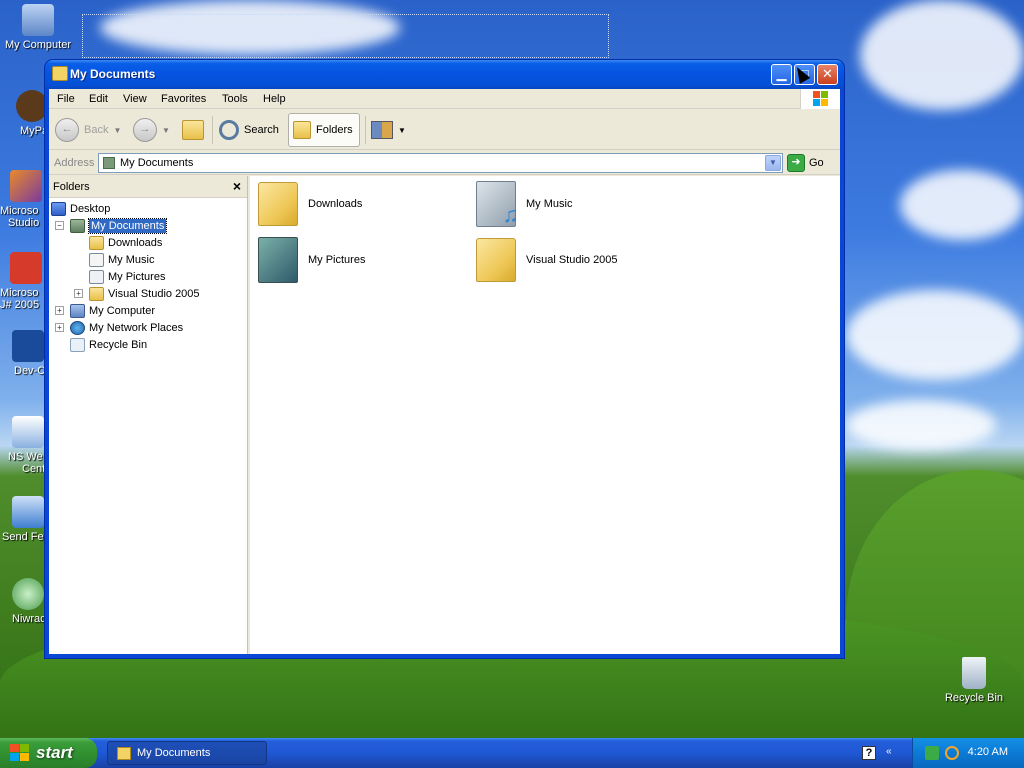  I want to click on tree-item-downloads: Downloads, so click(125, 242).